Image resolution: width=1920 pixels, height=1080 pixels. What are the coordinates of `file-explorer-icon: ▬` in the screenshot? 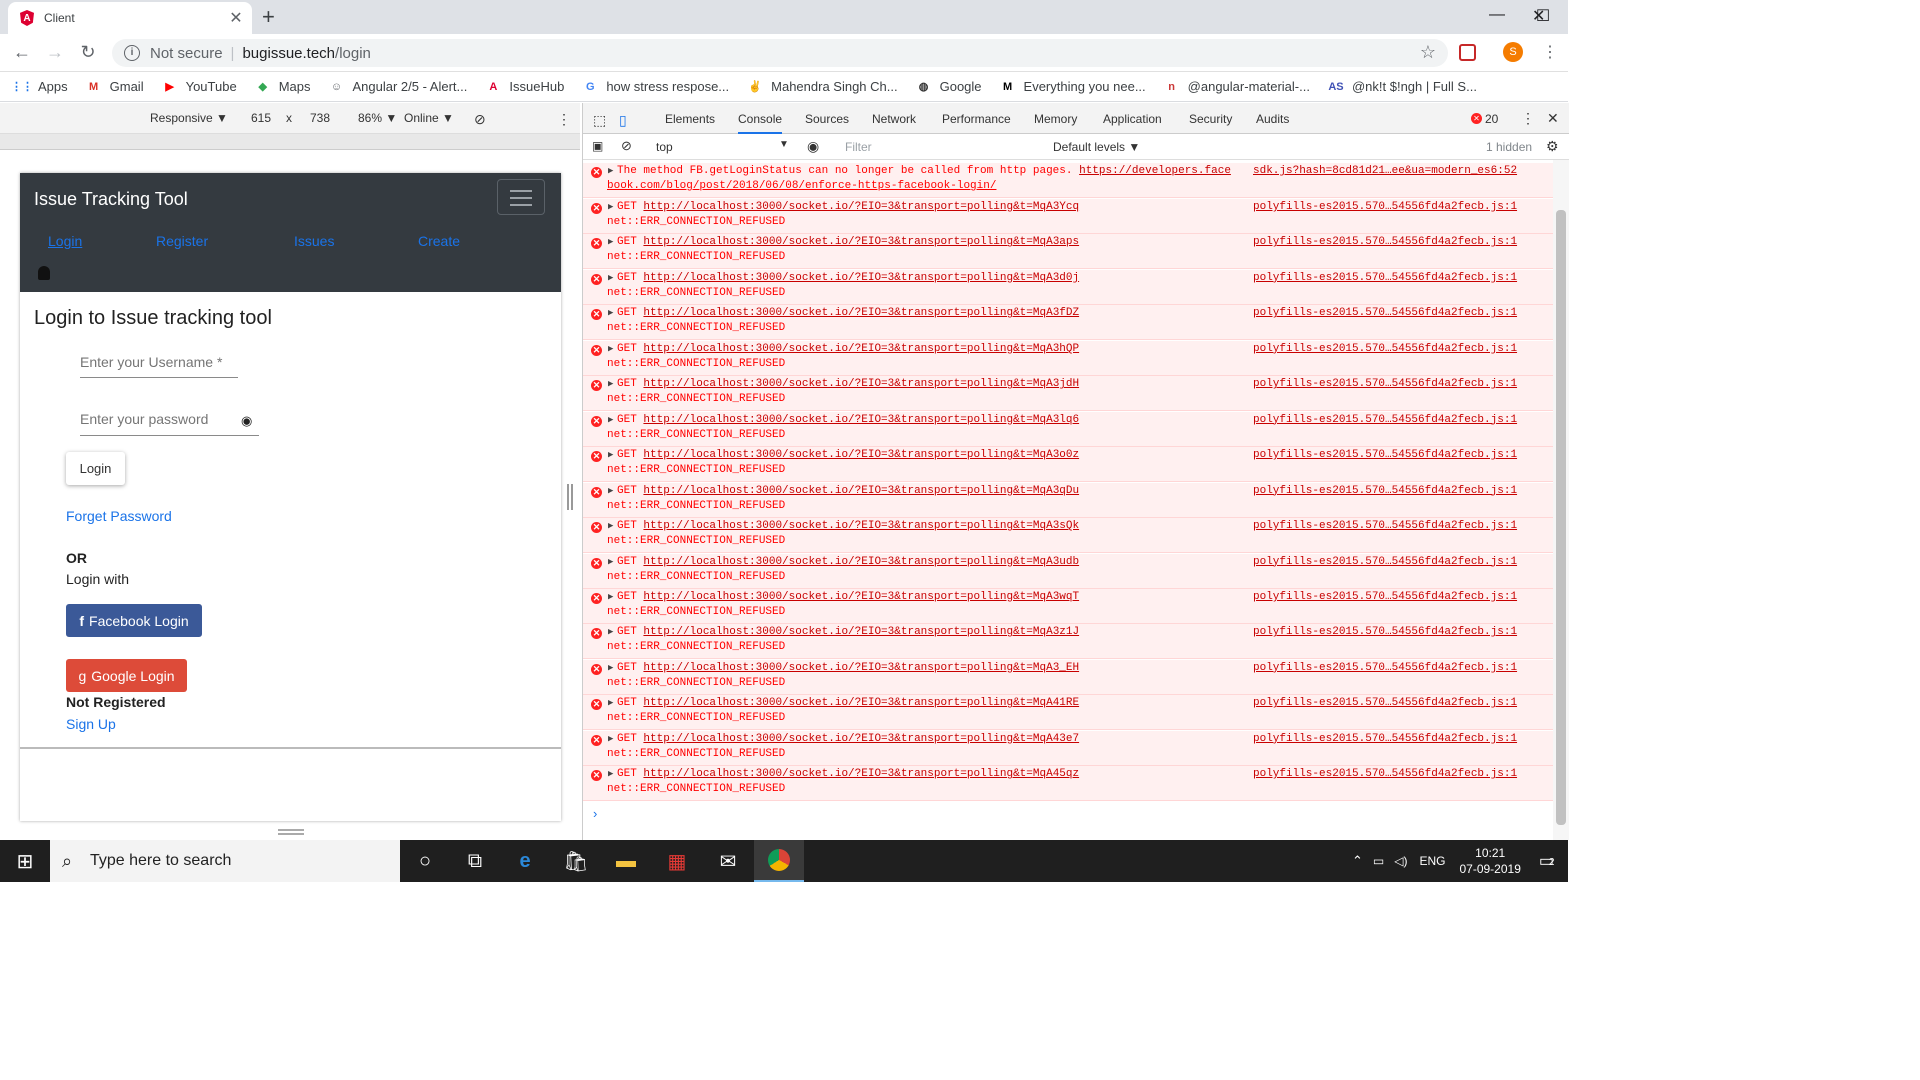 It's located at (626, 861).